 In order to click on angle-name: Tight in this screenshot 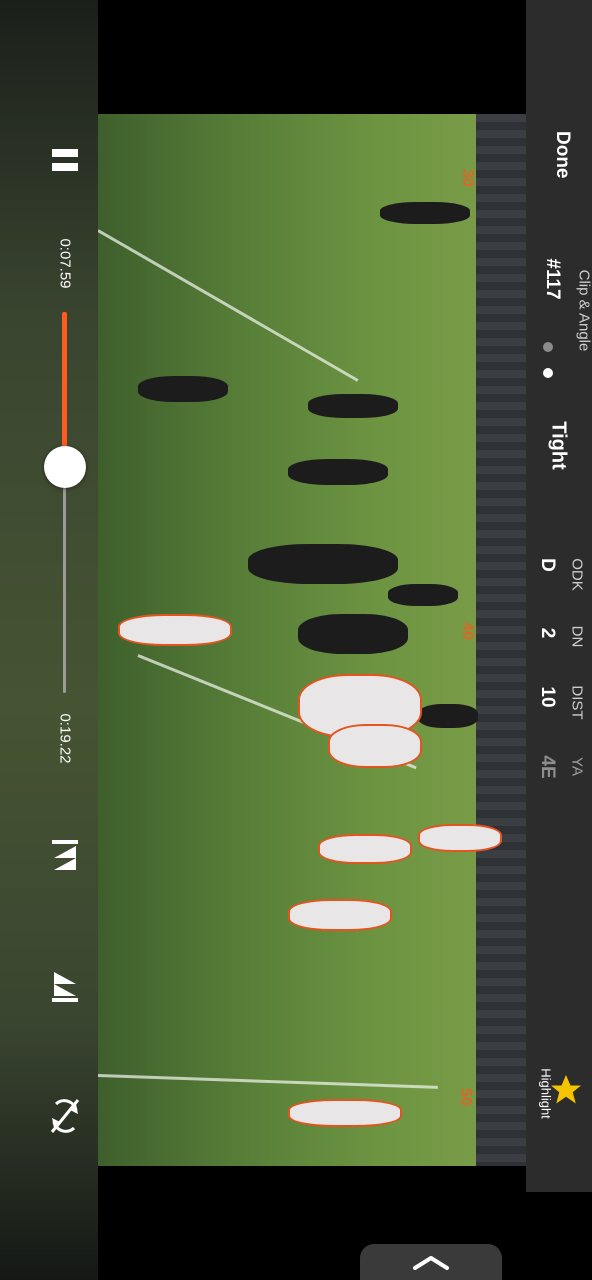, I will do `click(558, 446)`.